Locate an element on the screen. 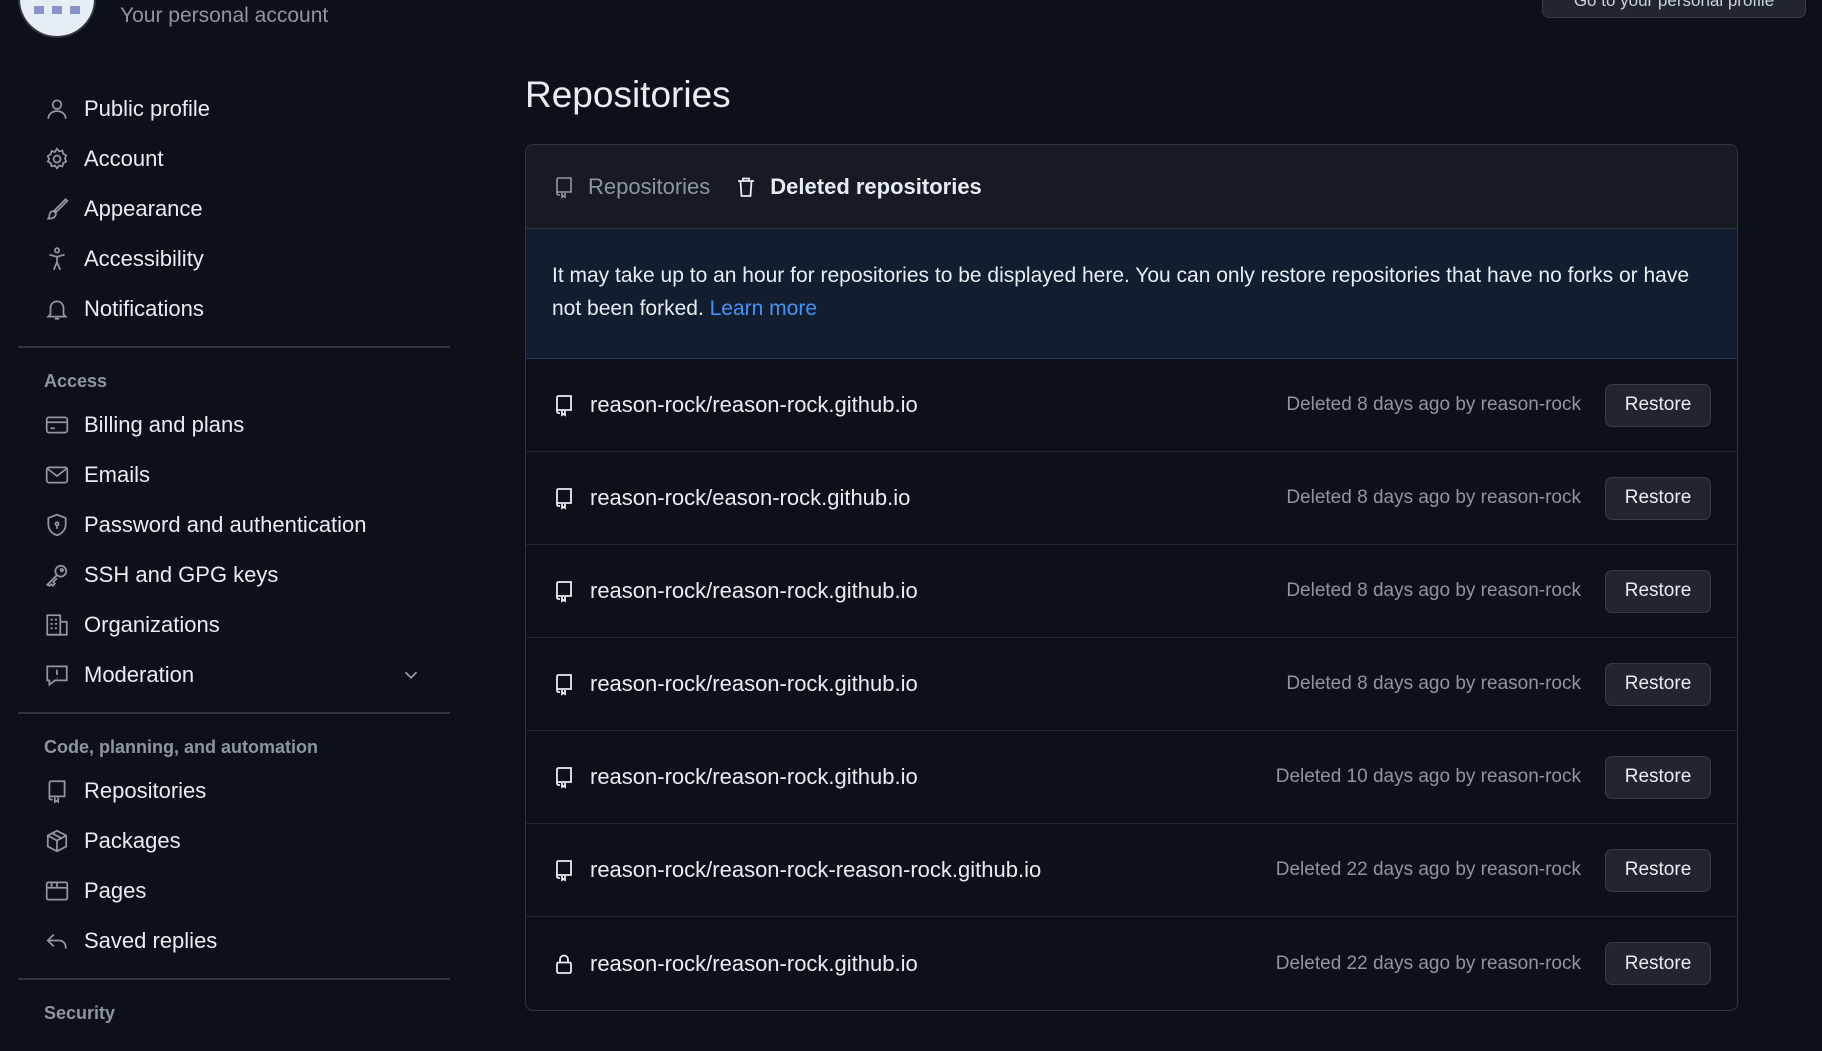 The height and width of the screenshot is (1051, 1822). sidebar-item-label: Notifications is located at coordinates (144, 308).